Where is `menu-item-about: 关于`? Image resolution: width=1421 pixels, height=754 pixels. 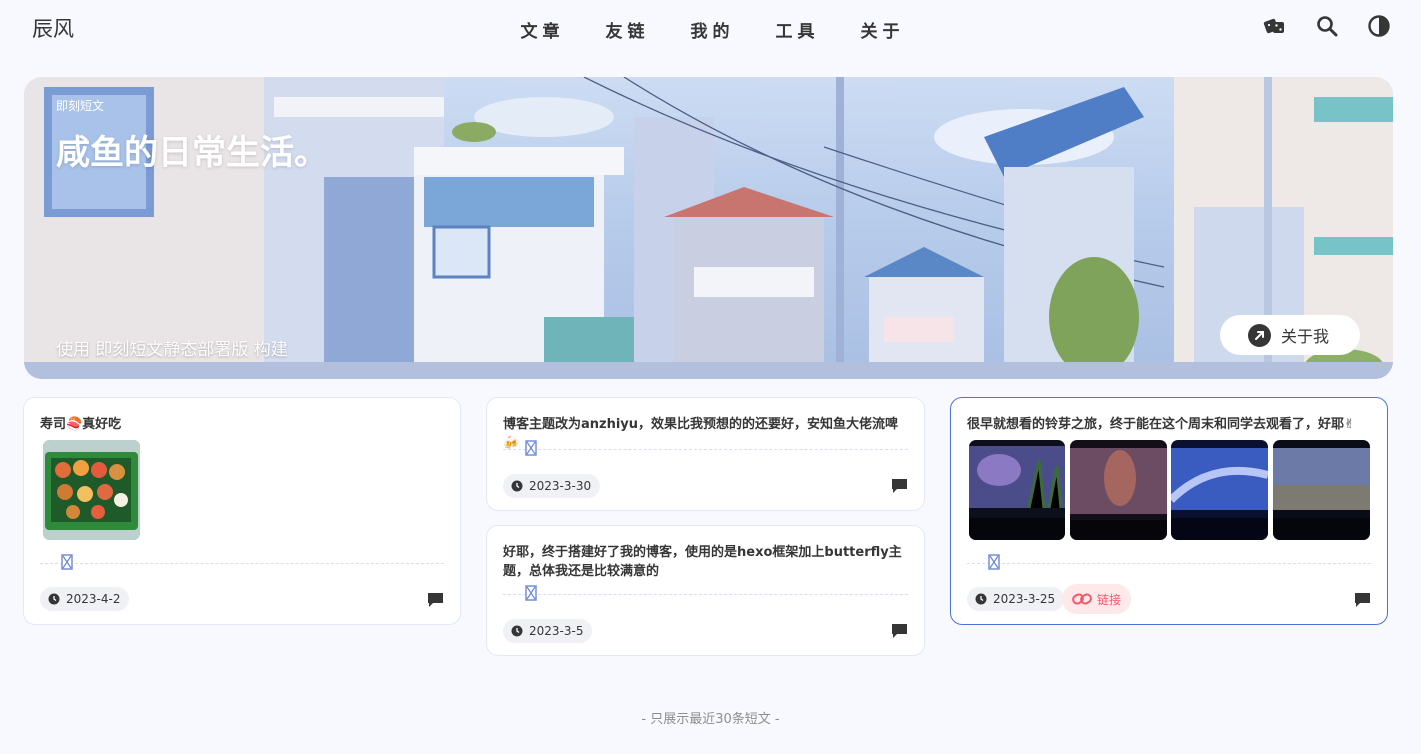
menu-item-about: 关于 is located at coordinates (882, 29).